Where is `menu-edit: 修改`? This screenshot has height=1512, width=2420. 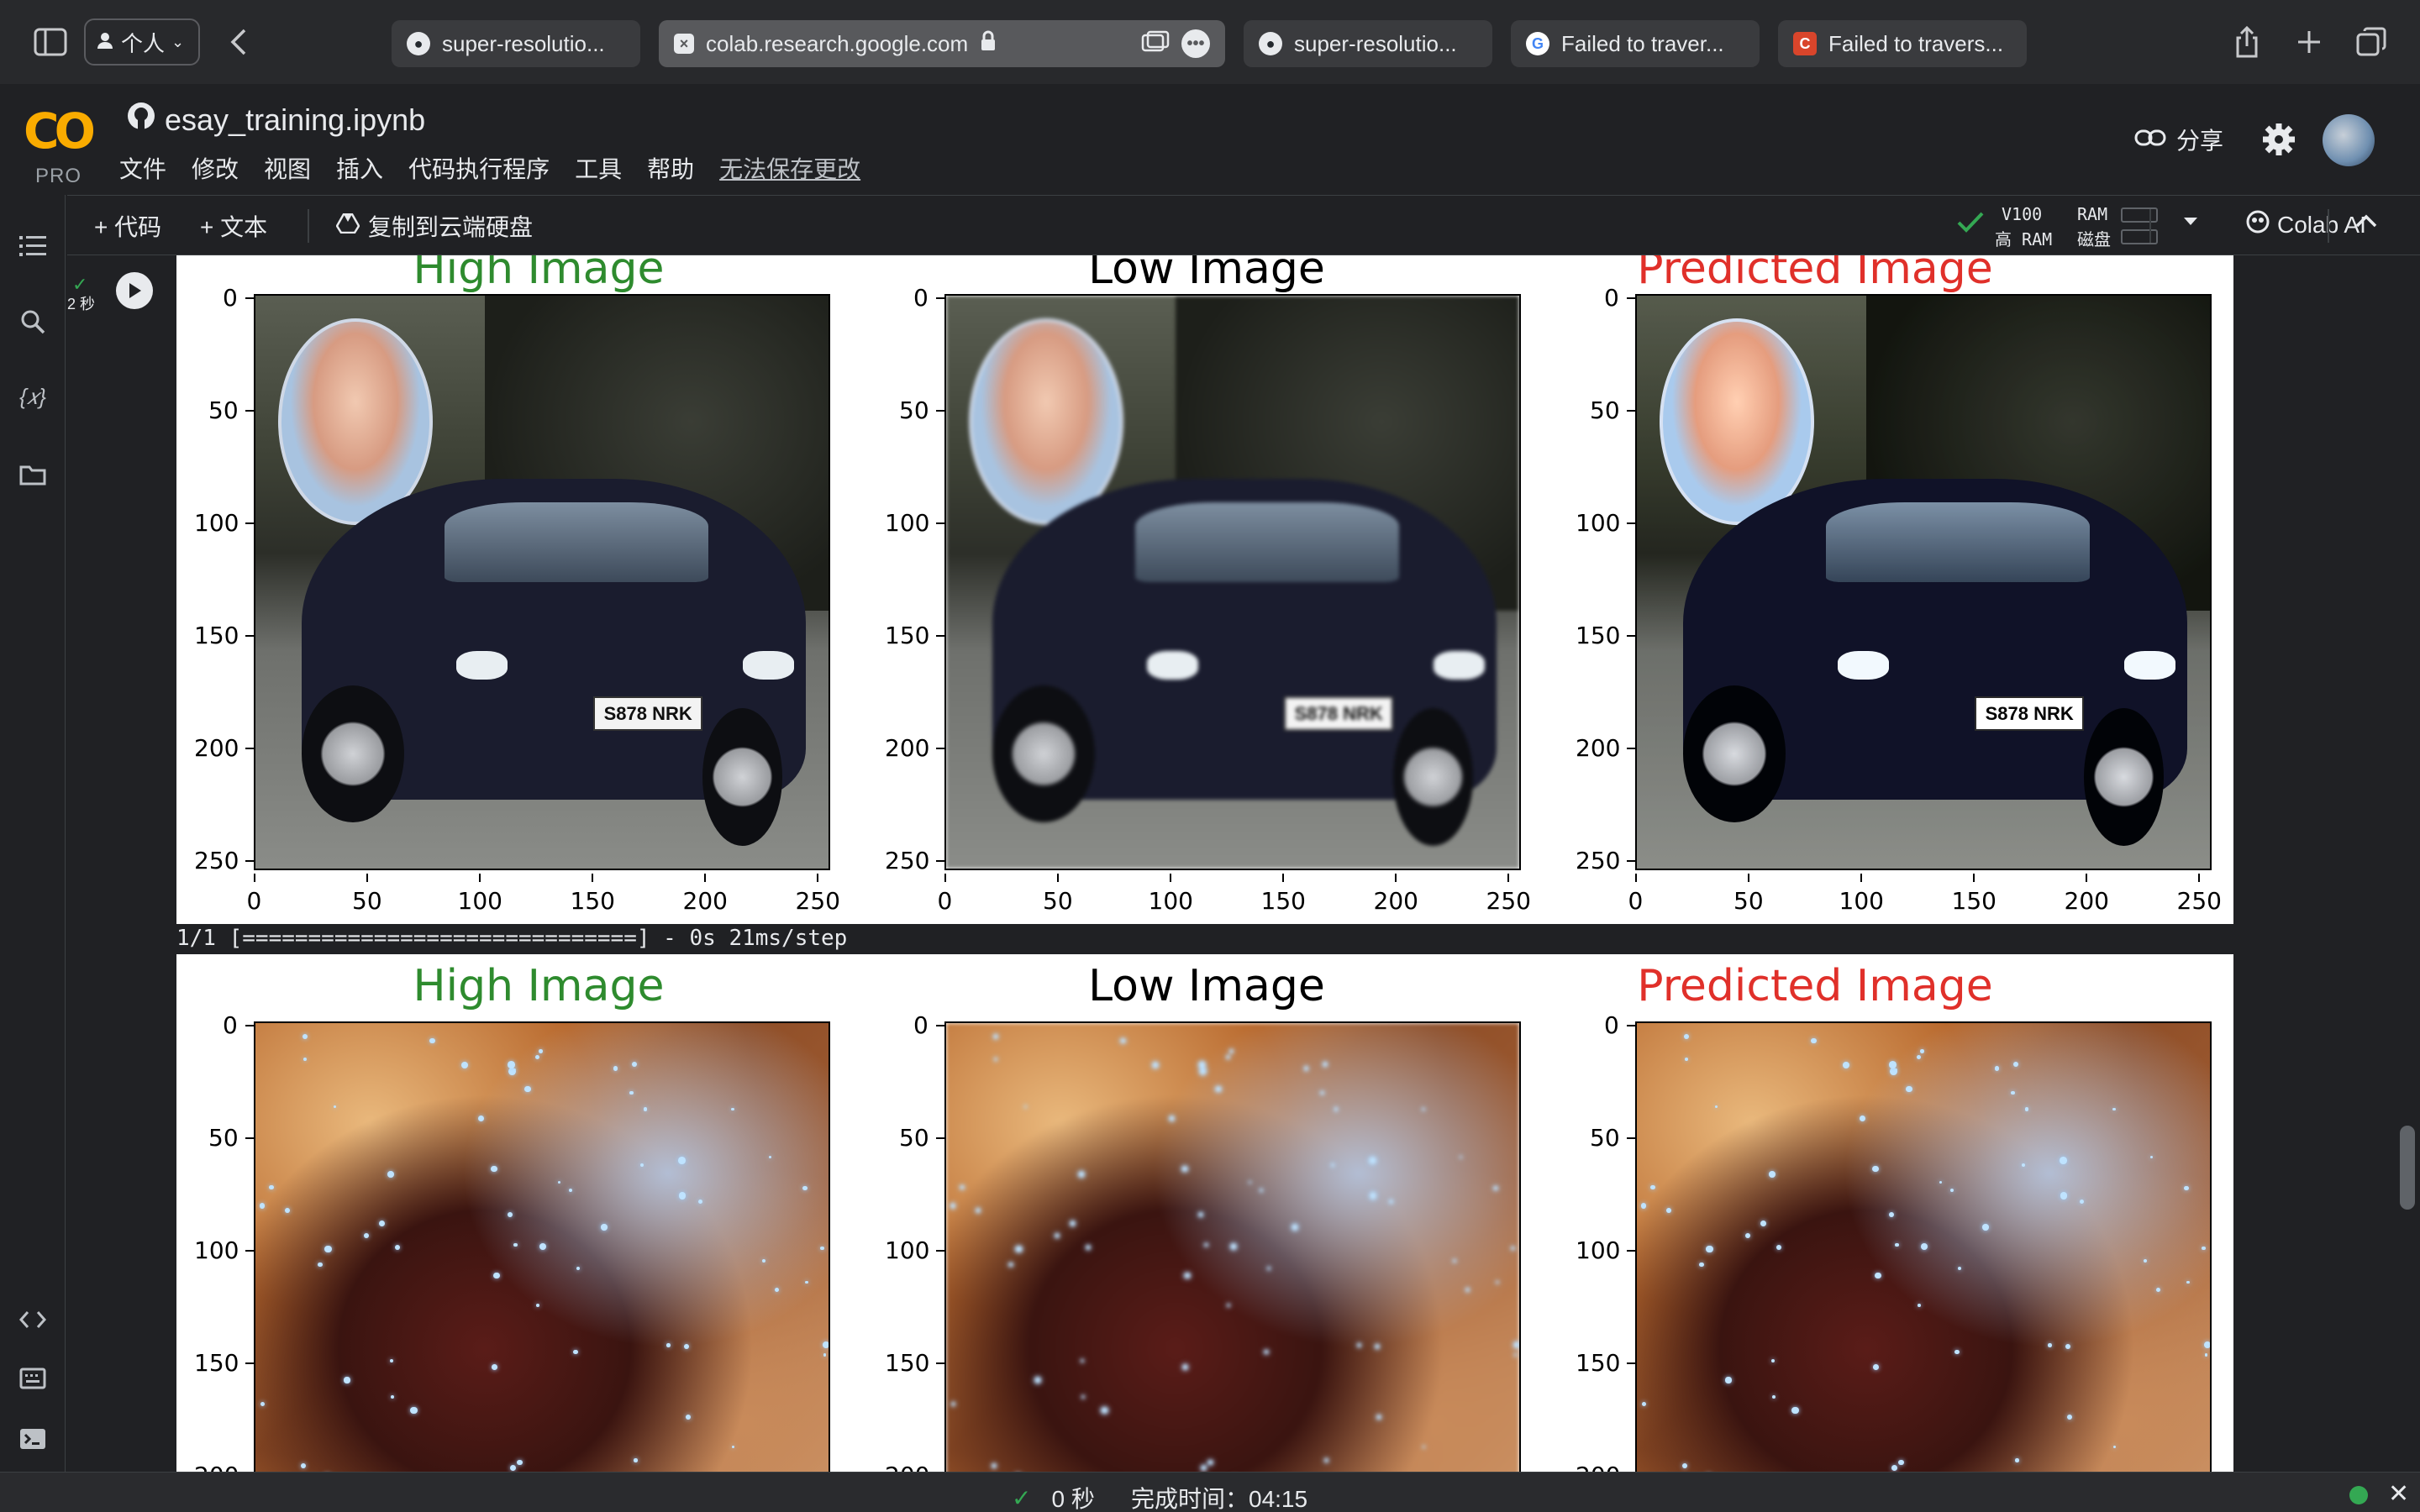 menu-edit: 修改 is located at coordinates (216, 168).